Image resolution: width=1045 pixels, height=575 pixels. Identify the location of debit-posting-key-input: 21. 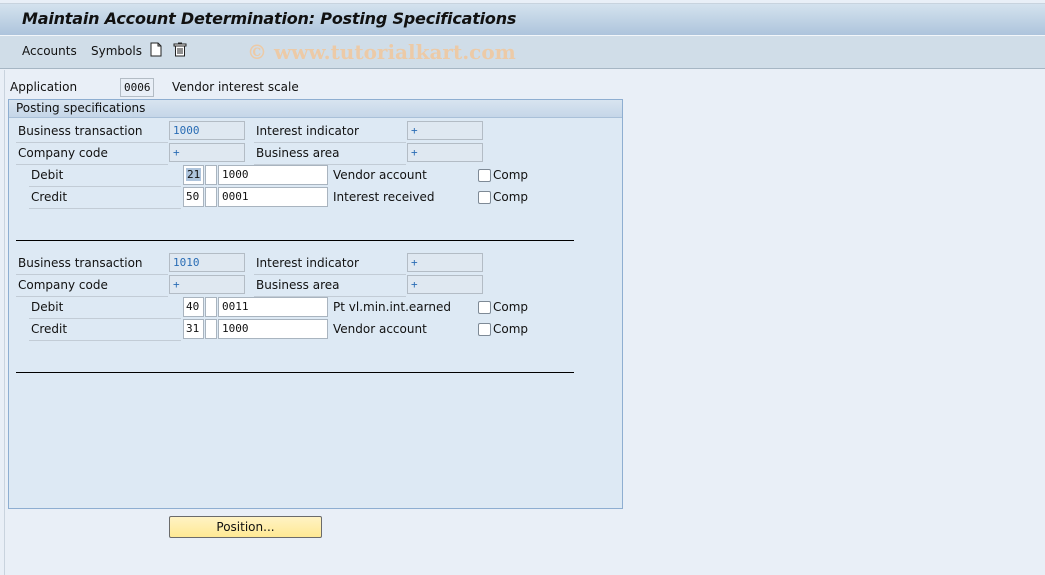
(193, 175).